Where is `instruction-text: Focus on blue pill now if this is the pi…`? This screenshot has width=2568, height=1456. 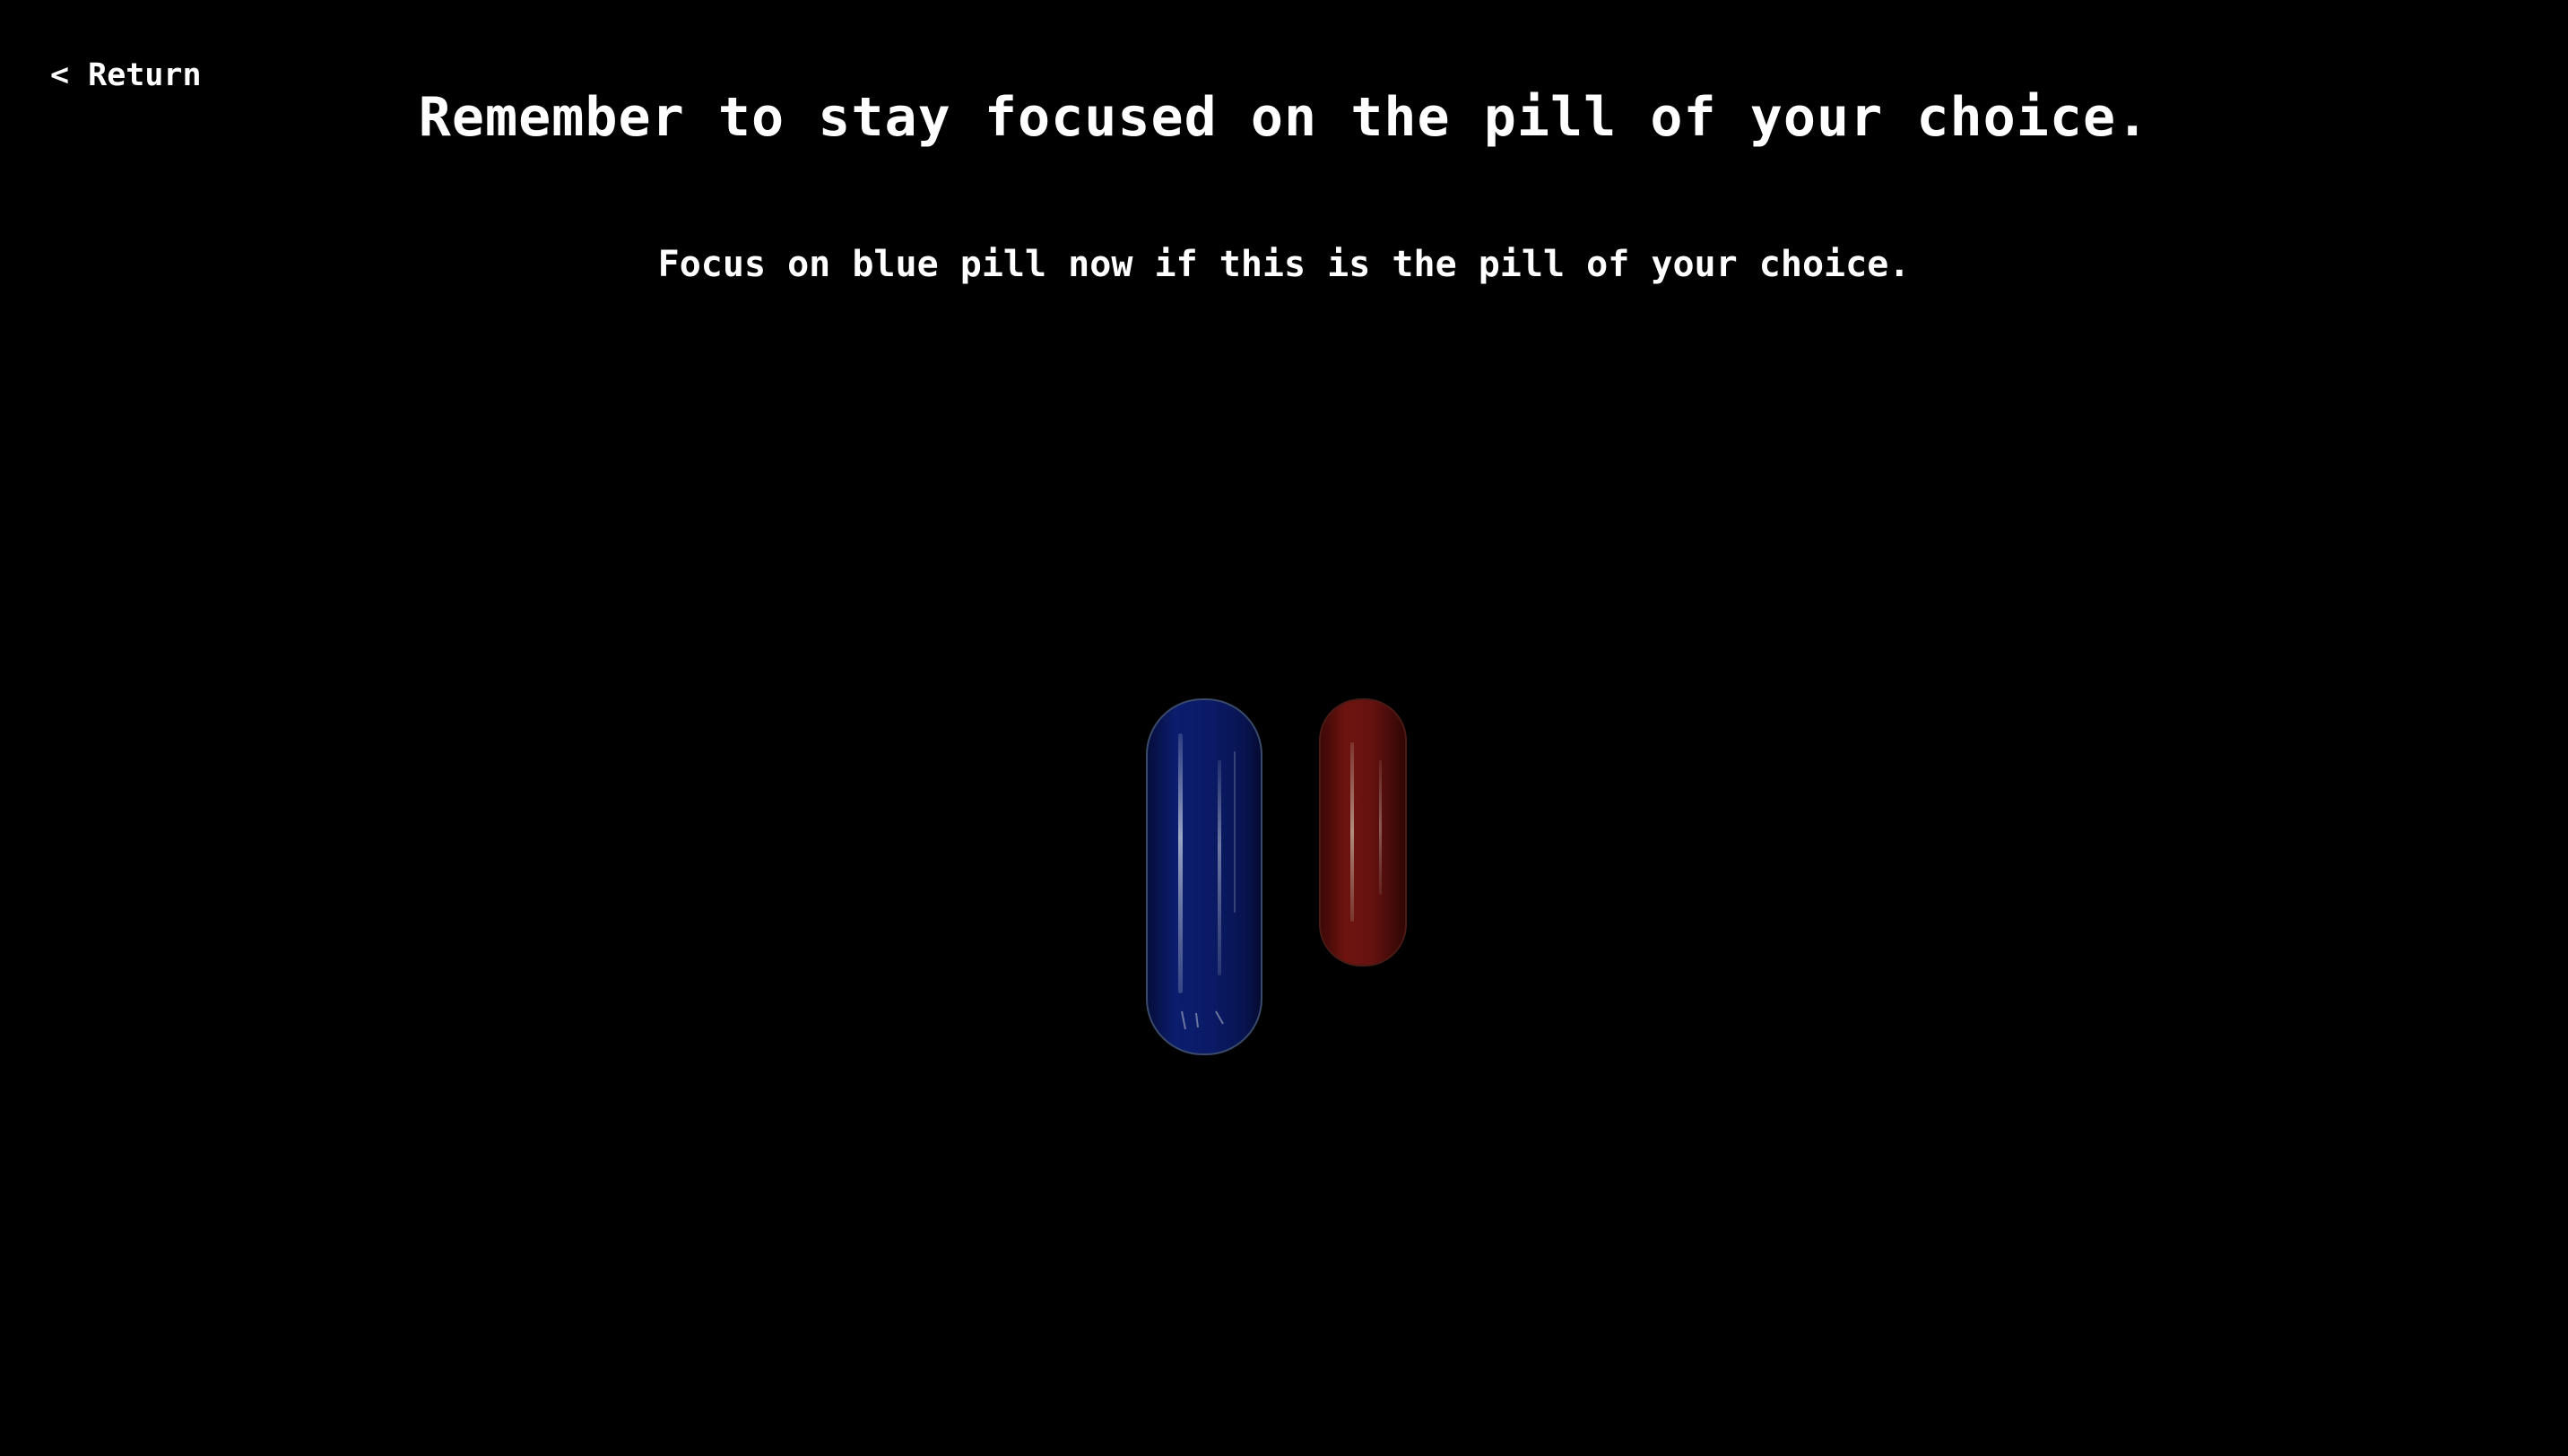 instruction-text: Focus on blue pill now if this is the pi… is located at coordinates (1284, 264).